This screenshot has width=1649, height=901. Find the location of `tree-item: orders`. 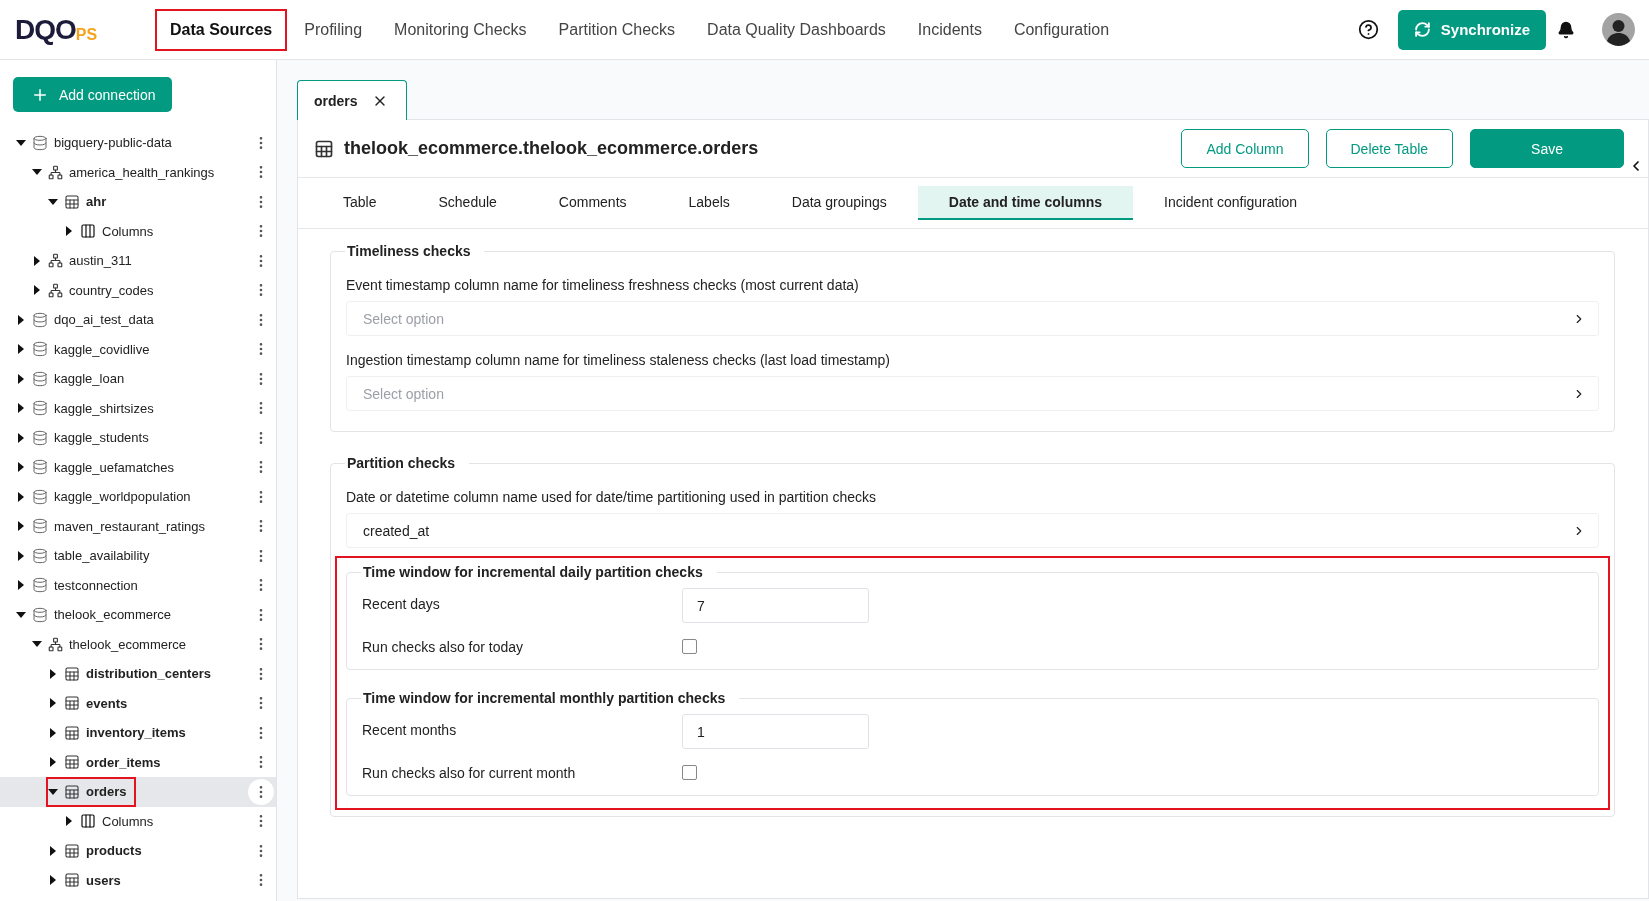

tree-item: orders is located at coordinates (138, 792).